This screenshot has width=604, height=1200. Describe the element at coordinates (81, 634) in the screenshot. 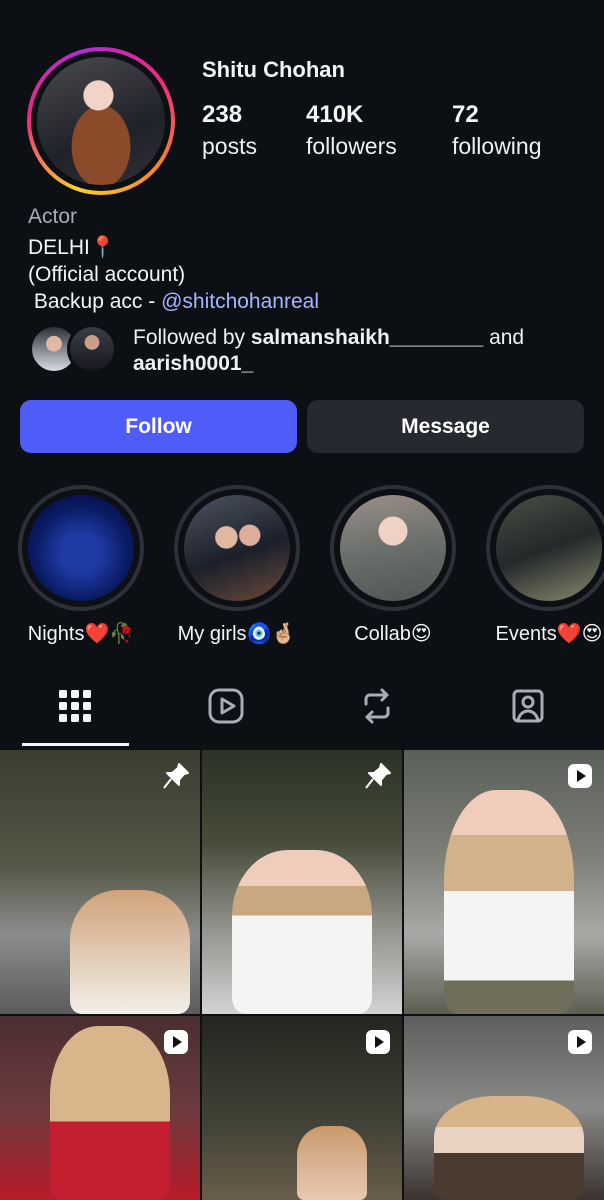

I see `highlight-label: Nights❤️🥀` at that location.